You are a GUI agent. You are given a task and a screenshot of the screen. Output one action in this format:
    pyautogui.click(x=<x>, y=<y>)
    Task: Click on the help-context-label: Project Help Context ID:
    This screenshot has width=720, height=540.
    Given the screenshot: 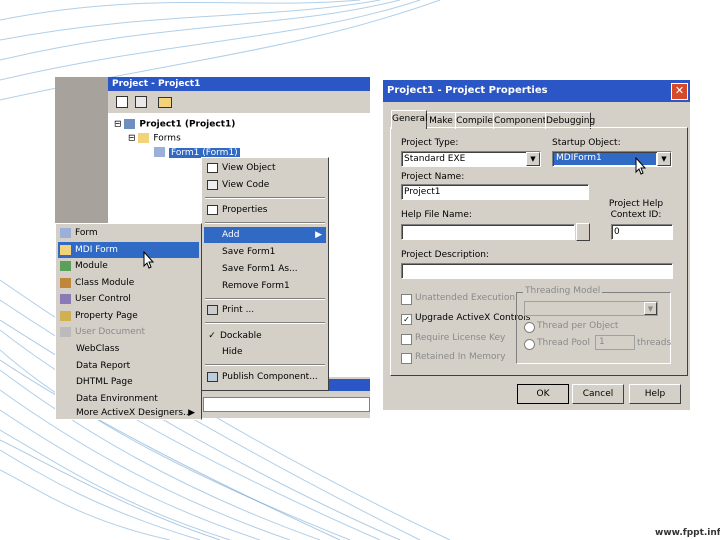 What is the action you would take?
    pyautogui.click(x=636, y=209)
    